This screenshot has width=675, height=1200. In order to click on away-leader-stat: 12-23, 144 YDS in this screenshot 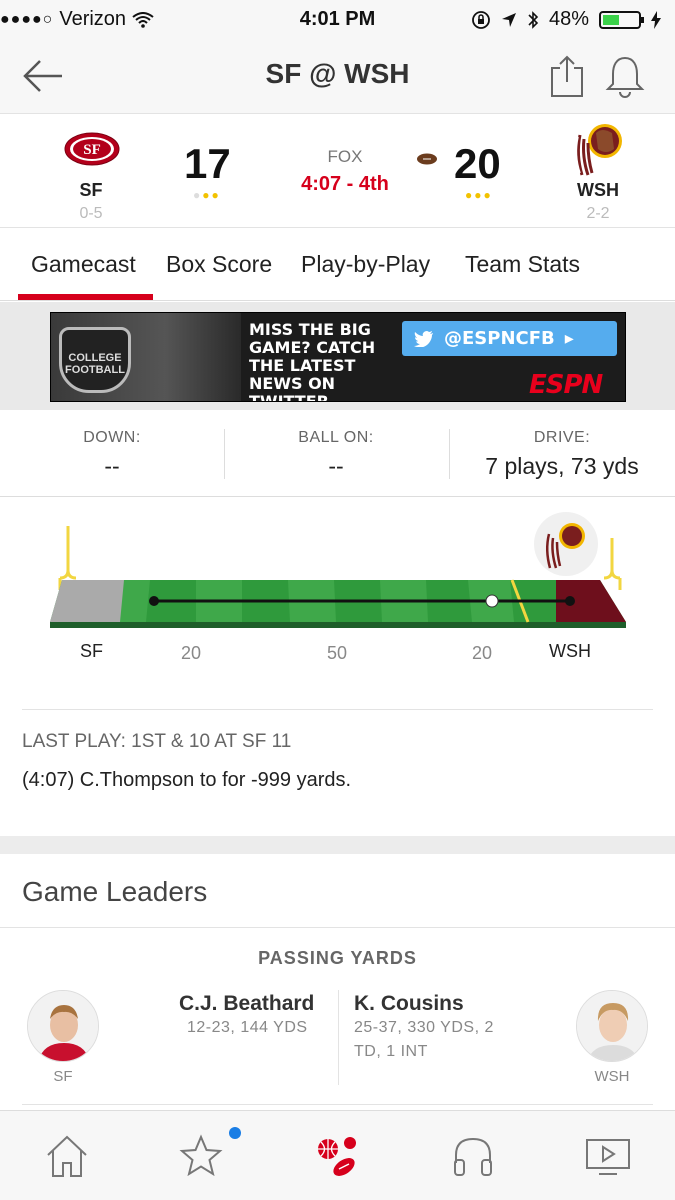, I will do `click(247, 1027)`.